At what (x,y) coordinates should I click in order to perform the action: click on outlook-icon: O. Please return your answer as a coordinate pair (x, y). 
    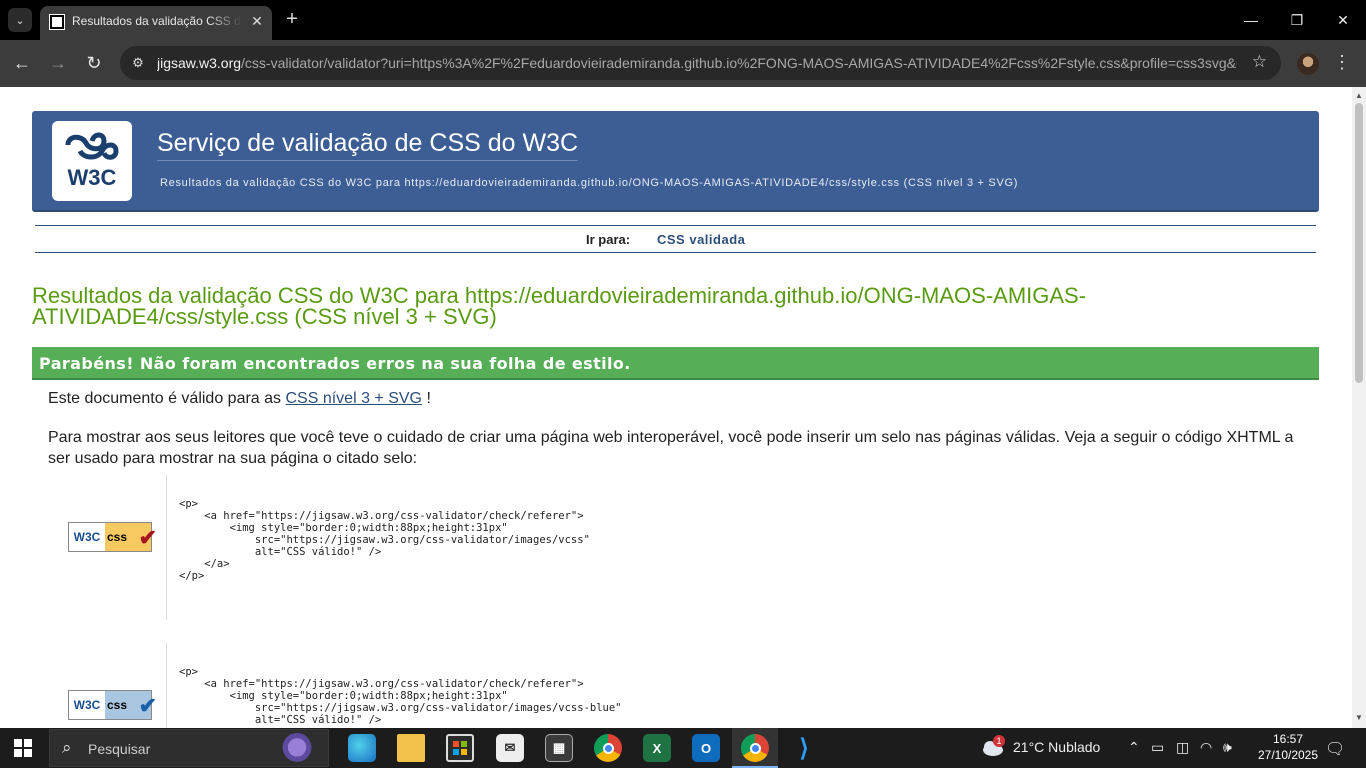
    Looking at the image, I should click on (706, 748).